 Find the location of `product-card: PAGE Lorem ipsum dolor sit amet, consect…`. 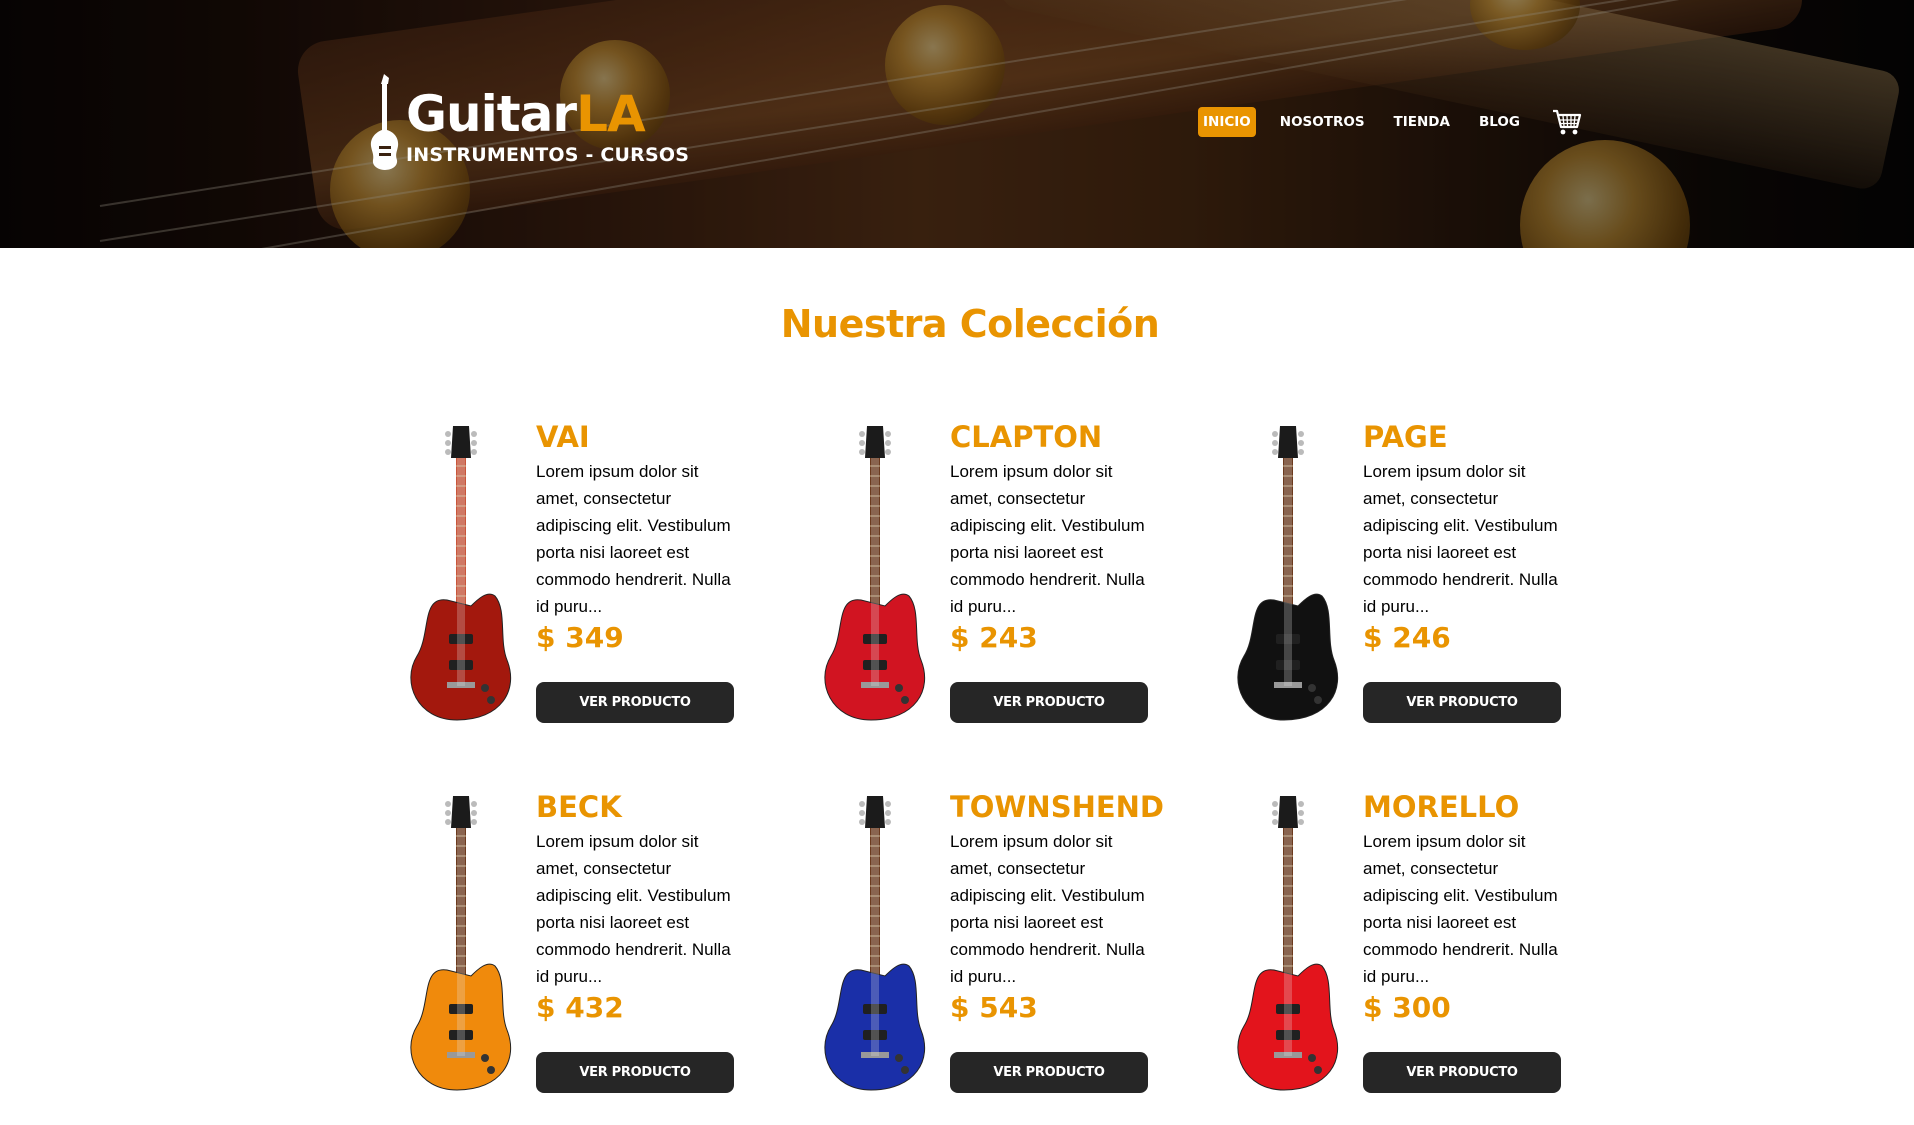

product-card: PAGE Lorem ipsum dolor sit amet, consect… is located at coordinates (1413, 580).